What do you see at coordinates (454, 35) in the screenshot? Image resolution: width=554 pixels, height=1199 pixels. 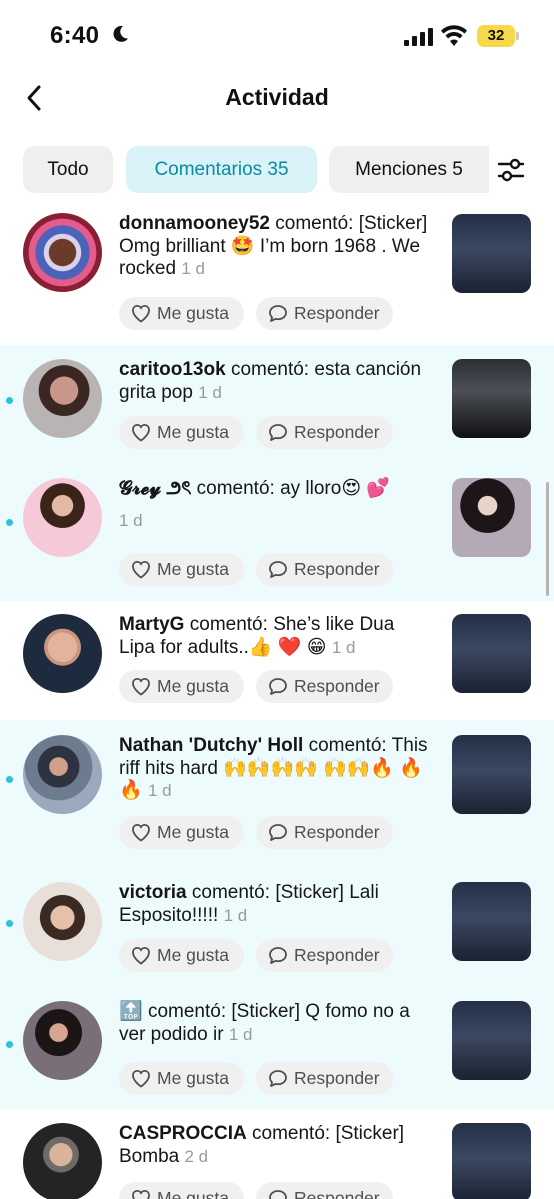 I see `wifi-icon` at bounding box center [454, 35].